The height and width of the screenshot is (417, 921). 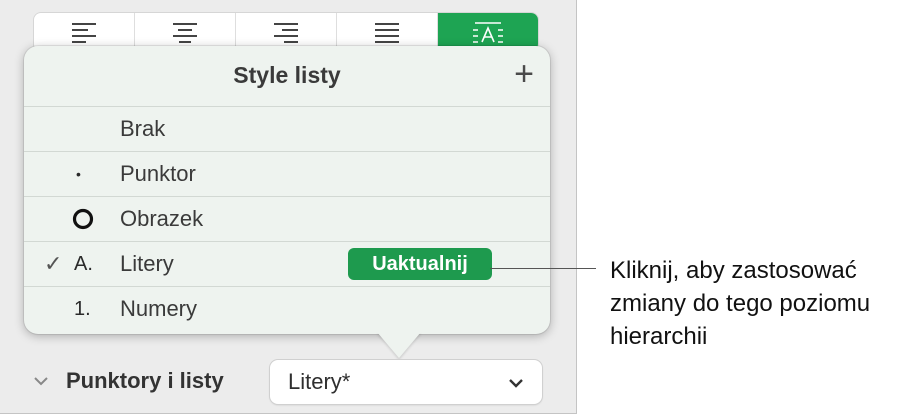 I want to click on align-left-icon, so click(x=84, y=33).